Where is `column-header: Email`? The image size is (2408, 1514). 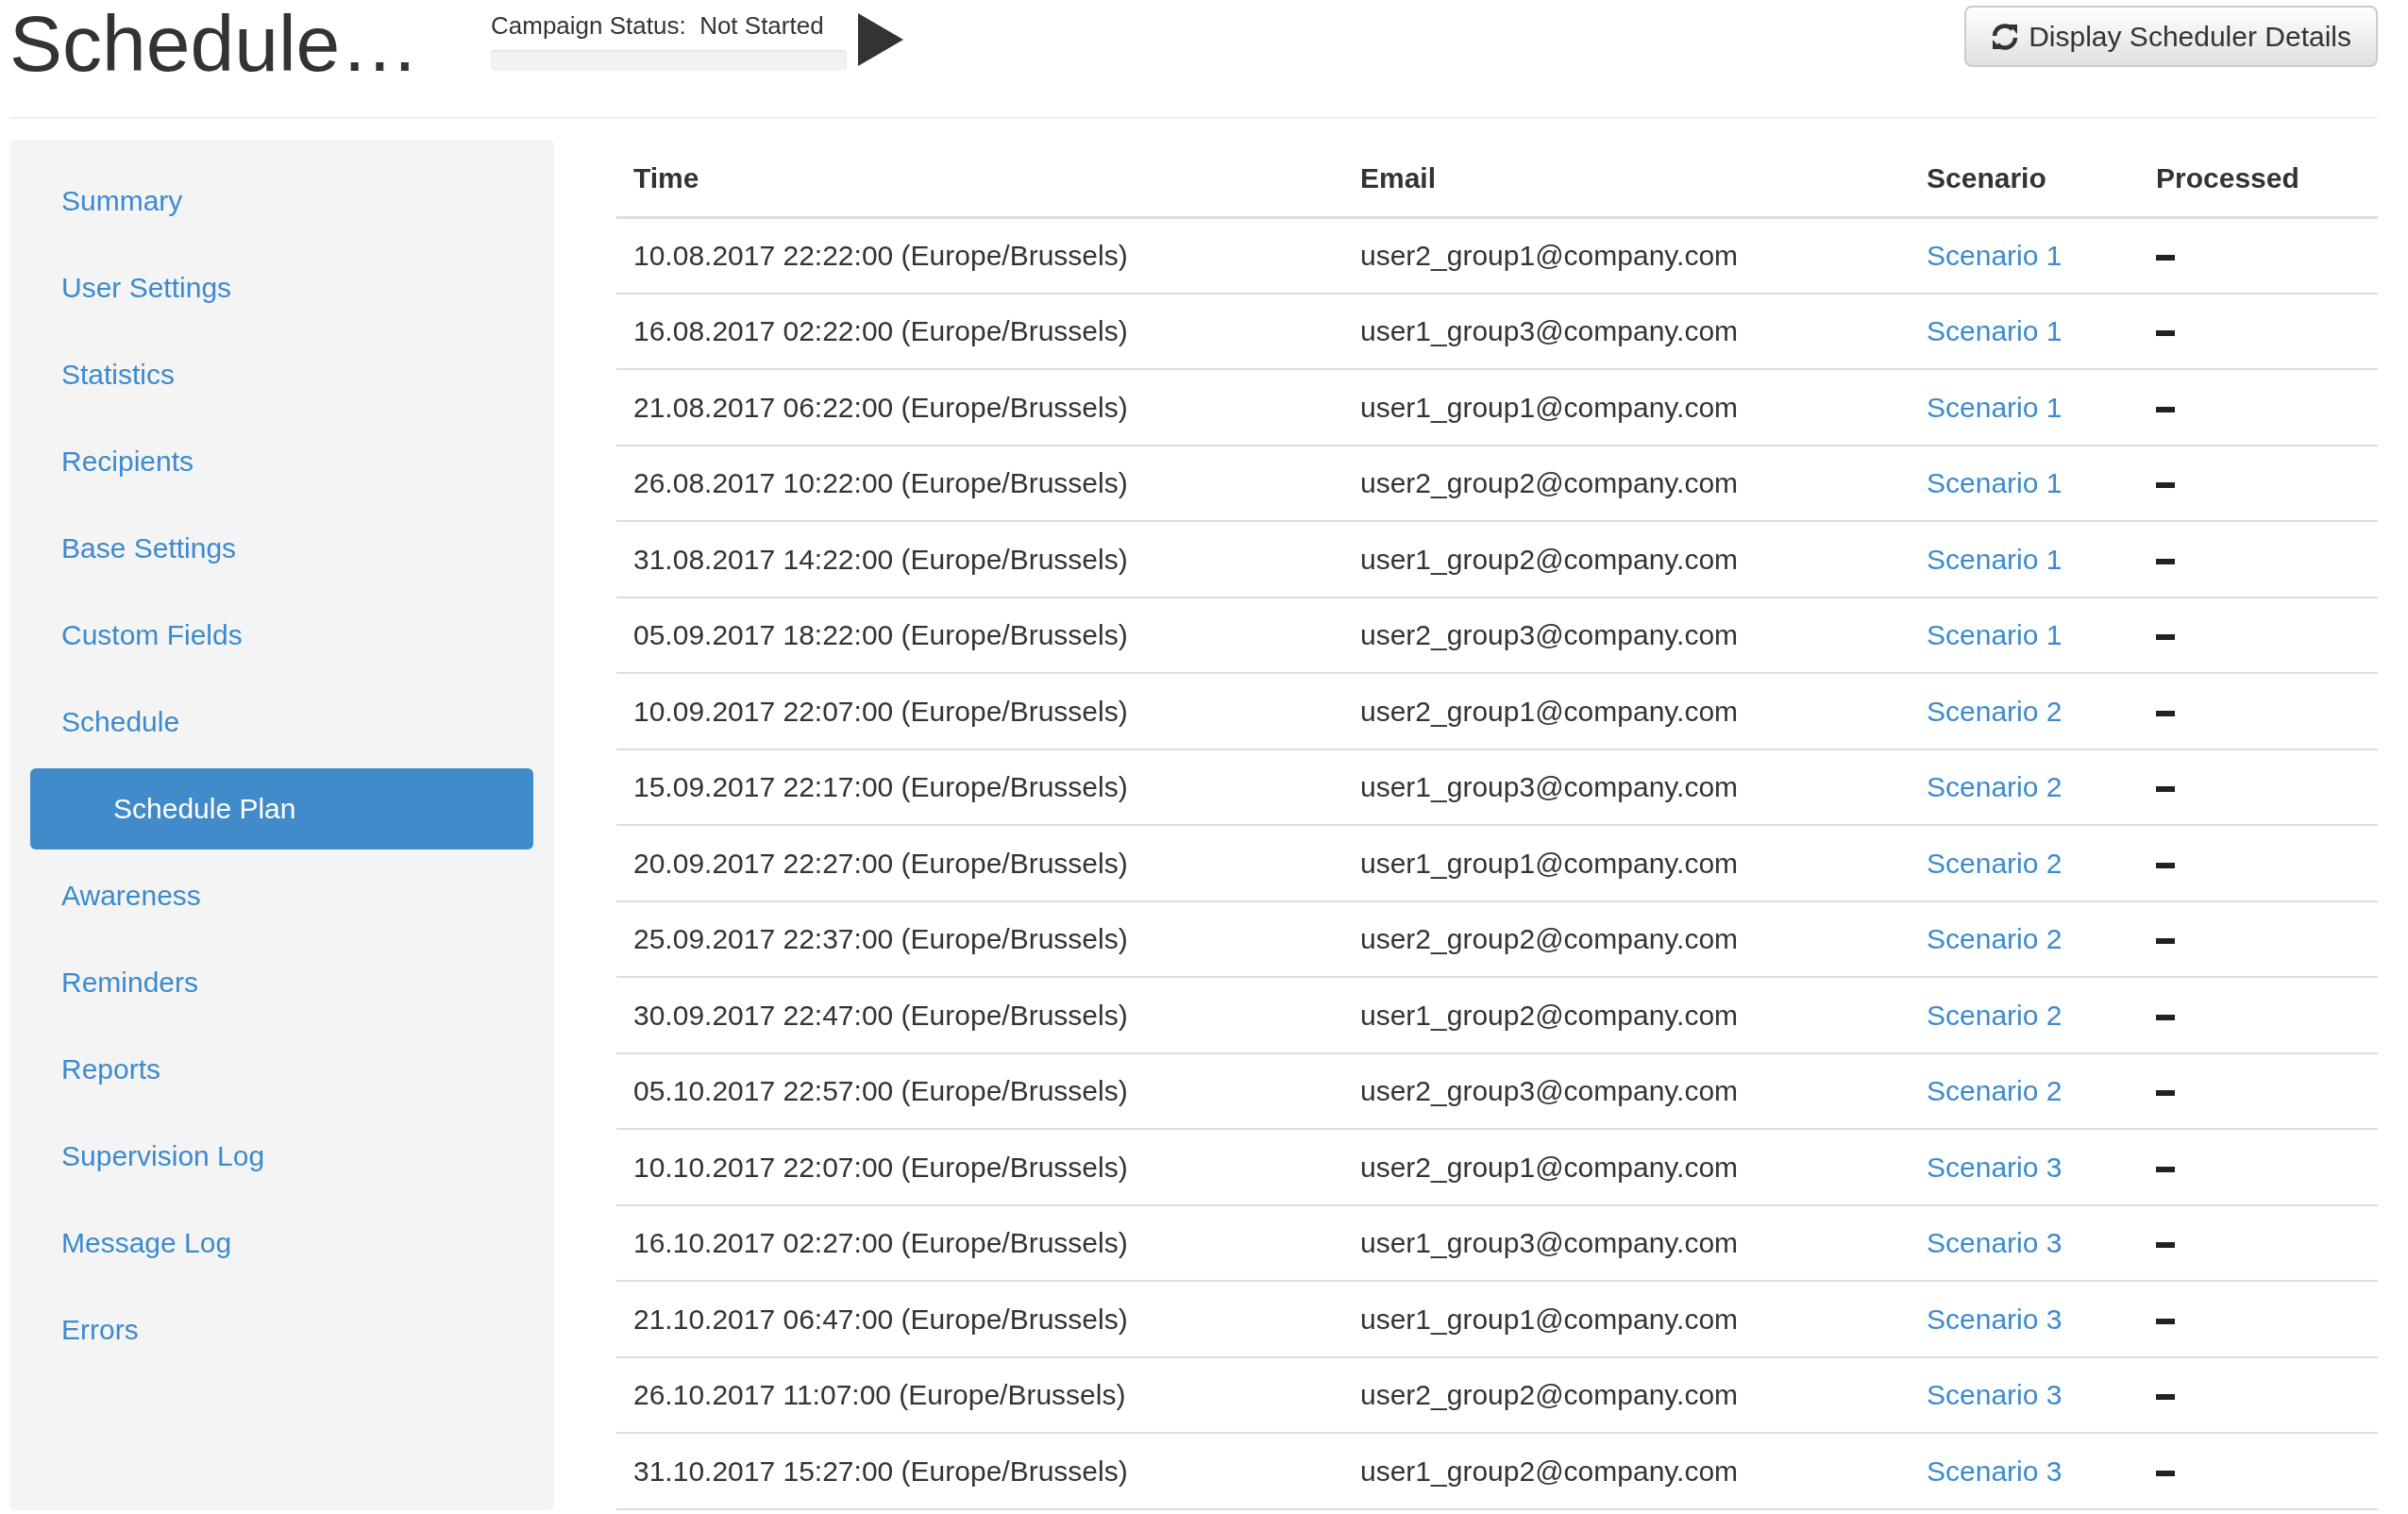 column-header: Email is located at coordinates (1626, 178).